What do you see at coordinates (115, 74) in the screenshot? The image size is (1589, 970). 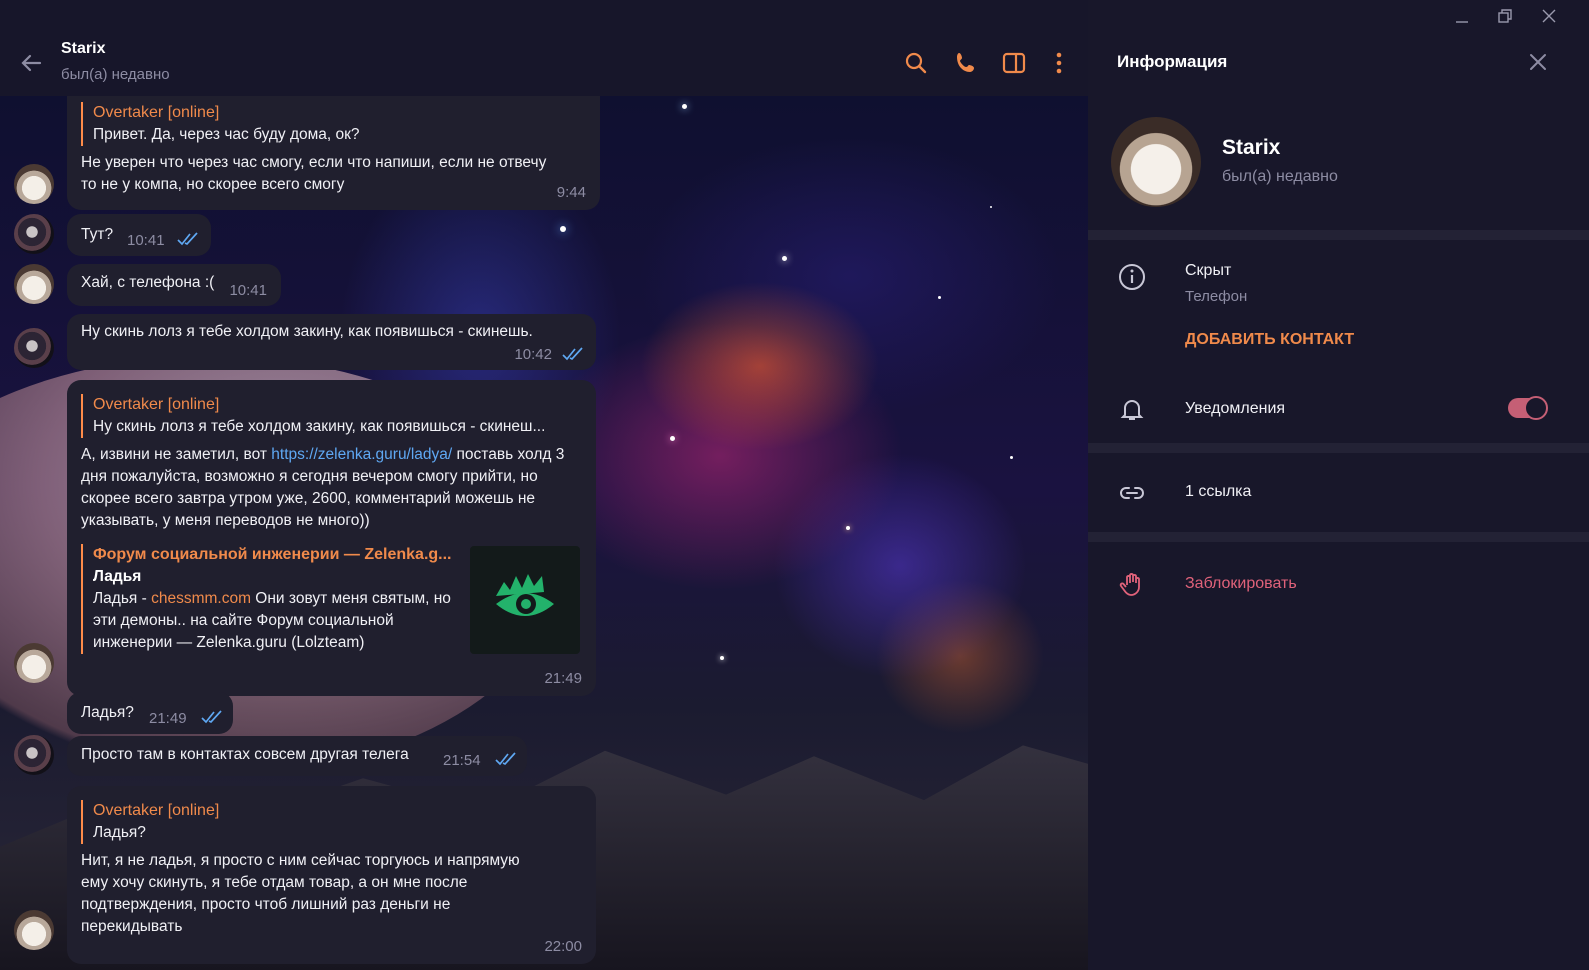 I see `chat-status: был(а) недавно` at bounding box center [115, 74].